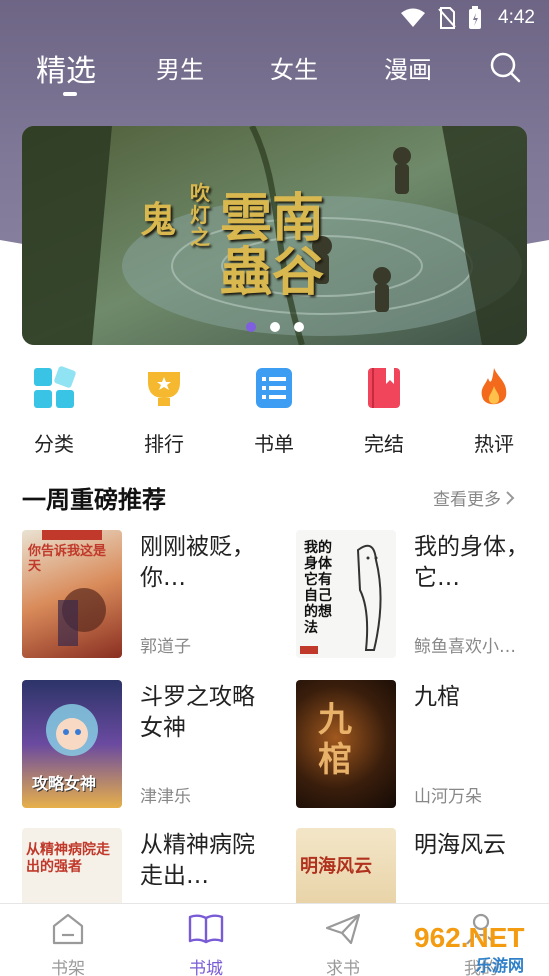 The width and height of the screenshot is (549, 976). I want to click on book-cover-title: 你告诉我这是天, so click(67, 559).